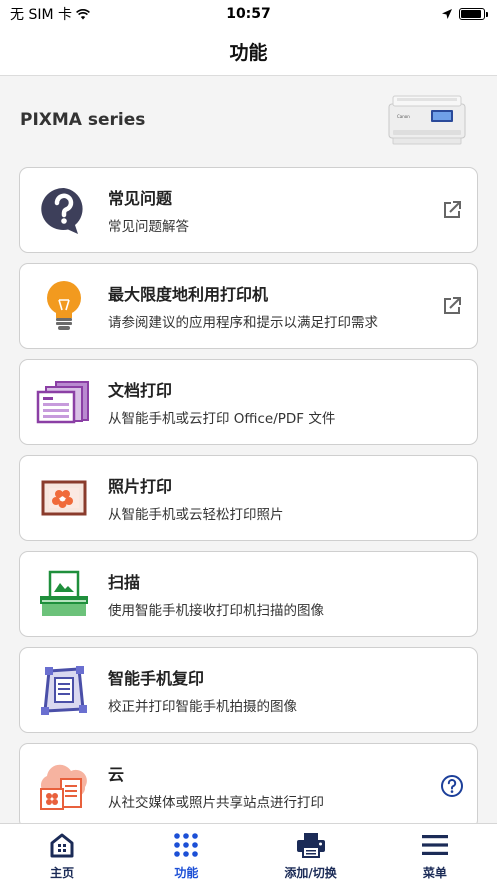 This screenshot has width=497, height=883. I want to click on card-subtitle: 常见问题解答, so click(148, 227).